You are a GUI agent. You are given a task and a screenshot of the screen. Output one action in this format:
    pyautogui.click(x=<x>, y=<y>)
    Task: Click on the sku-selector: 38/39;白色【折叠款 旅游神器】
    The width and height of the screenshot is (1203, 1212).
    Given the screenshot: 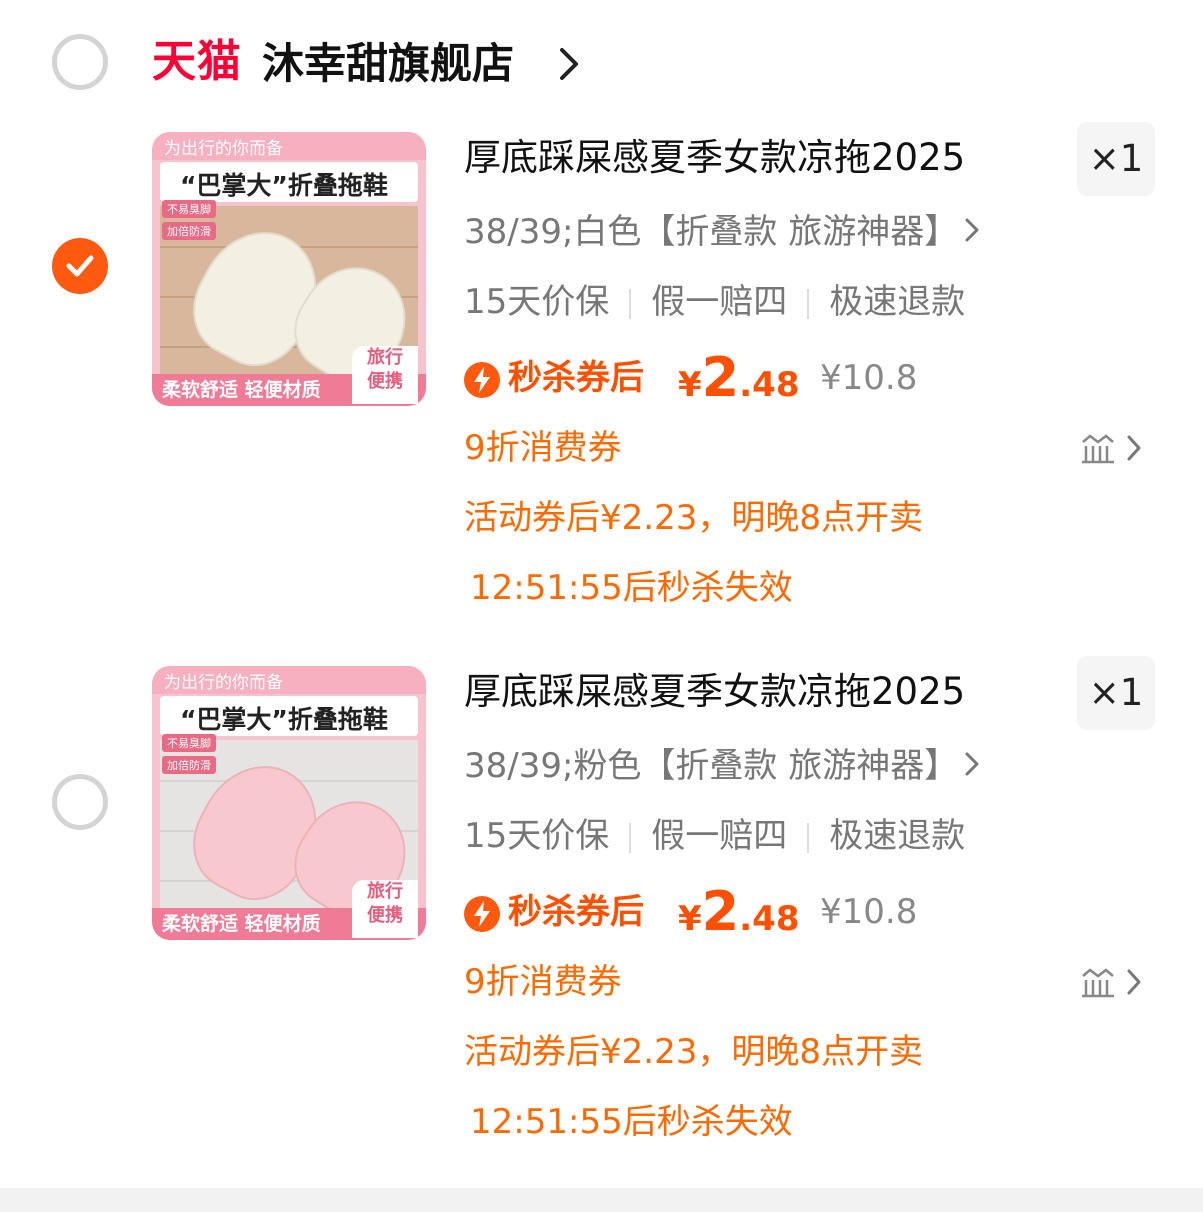 What is the action you would take?
    pyautogui.click(x=722, y=232)
    